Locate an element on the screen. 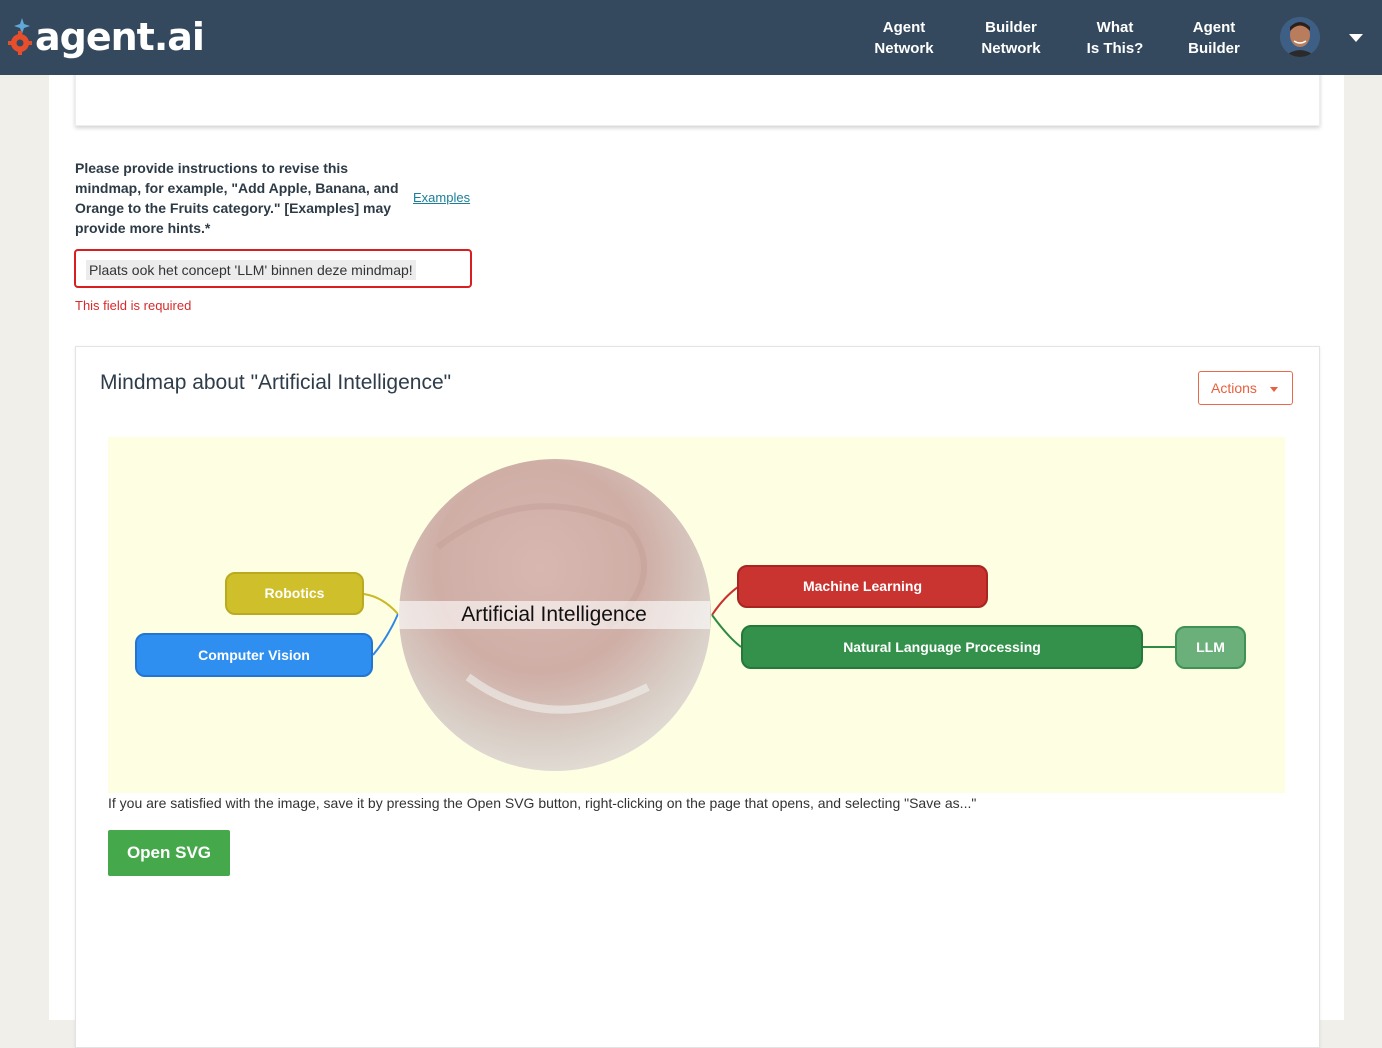 The image size is (1382, 1048). nav-builder-network: Builder Network is located at coordinates (1011, 38).